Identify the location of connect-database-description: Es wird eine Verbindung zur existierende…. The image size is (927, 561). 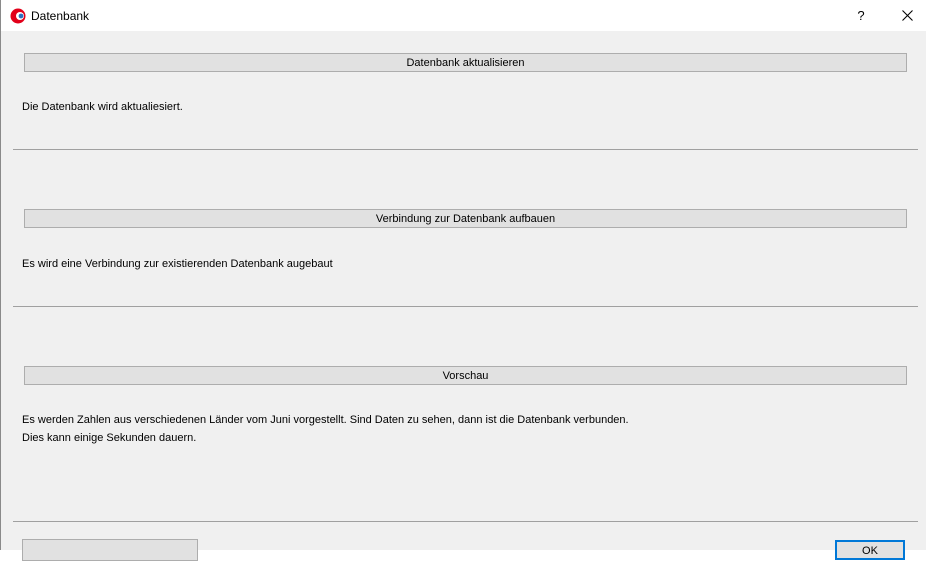
(177, 264).